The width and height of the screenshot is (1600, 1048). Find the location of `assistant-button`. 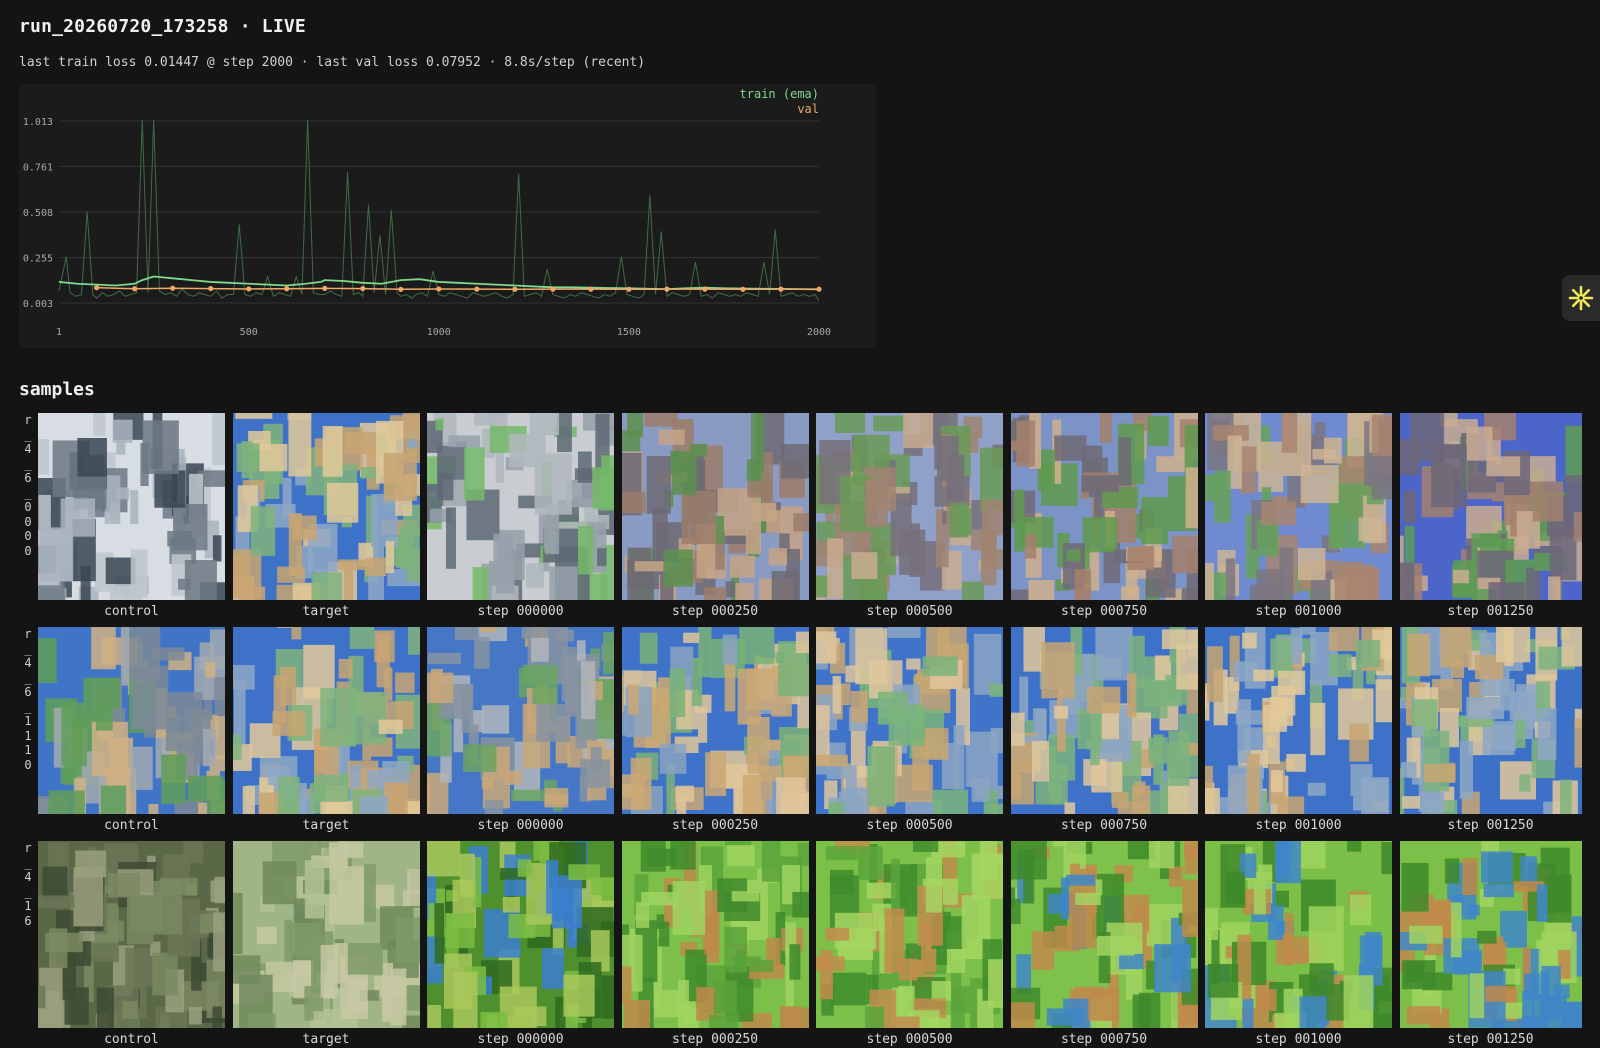

assistant-button is located at coordinates (1581, 298).